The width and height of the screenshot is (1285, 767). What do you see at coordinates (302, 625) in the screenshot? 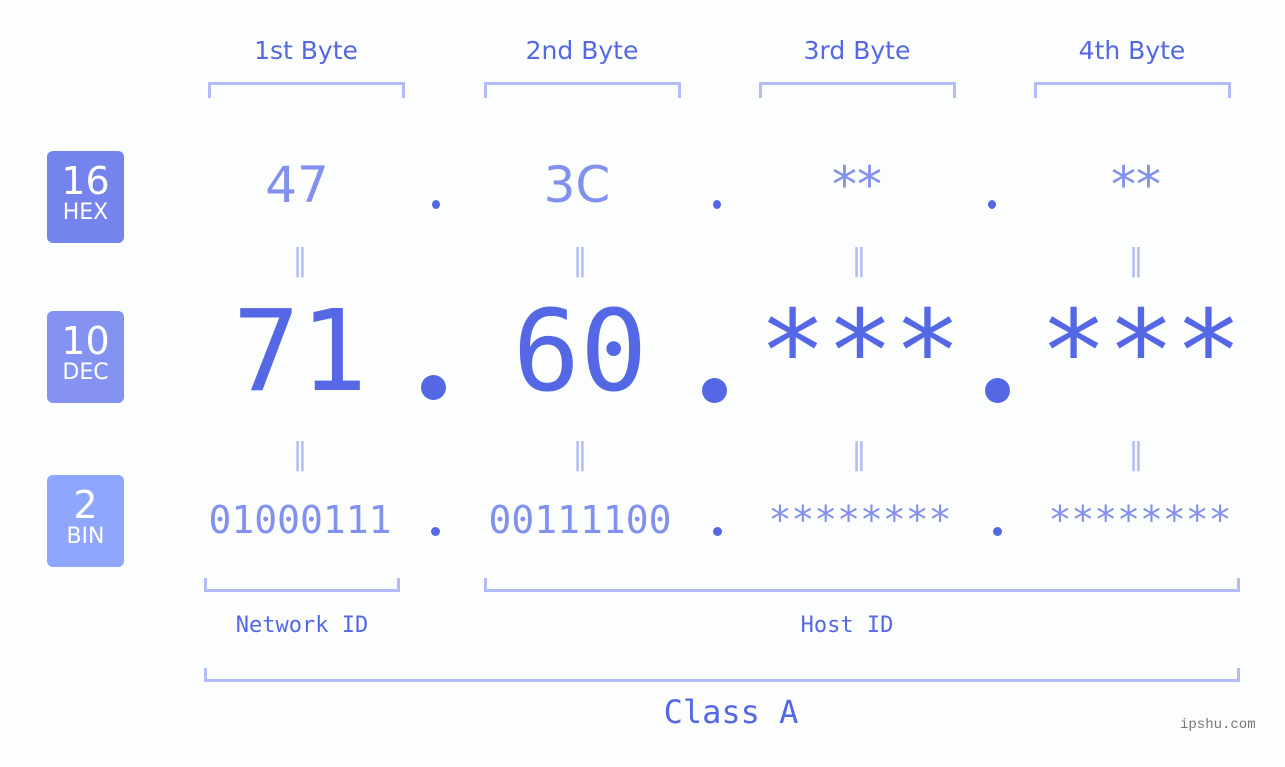
I see `network-id-label: Network ID` at bounding box center [302, 625].